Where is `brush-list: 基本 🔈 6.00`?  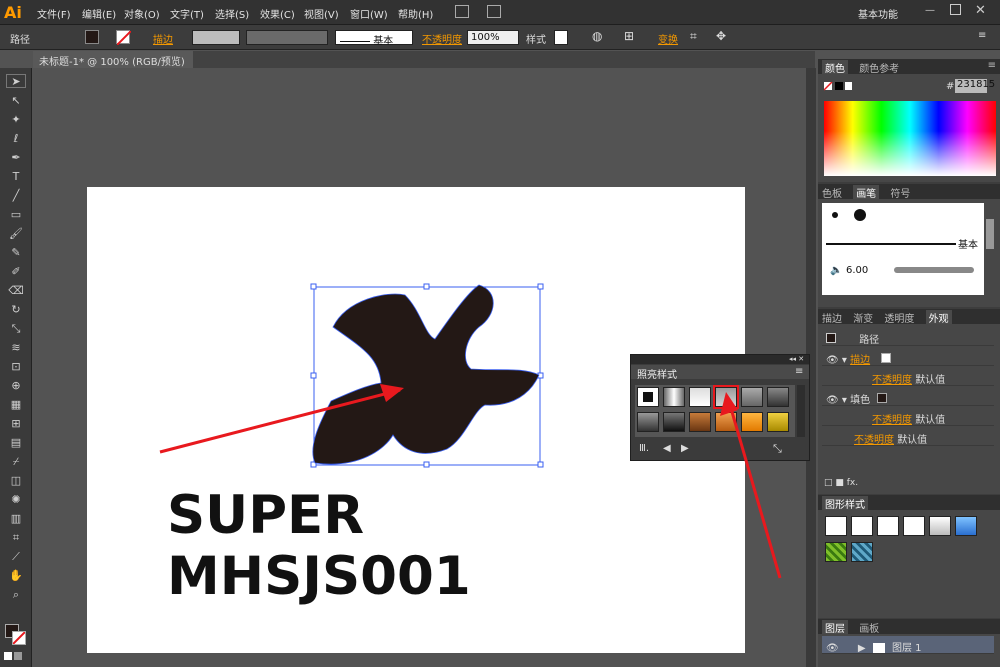 brush-list: 基本 🔈 6.00 is located at coordinates (903, 249).